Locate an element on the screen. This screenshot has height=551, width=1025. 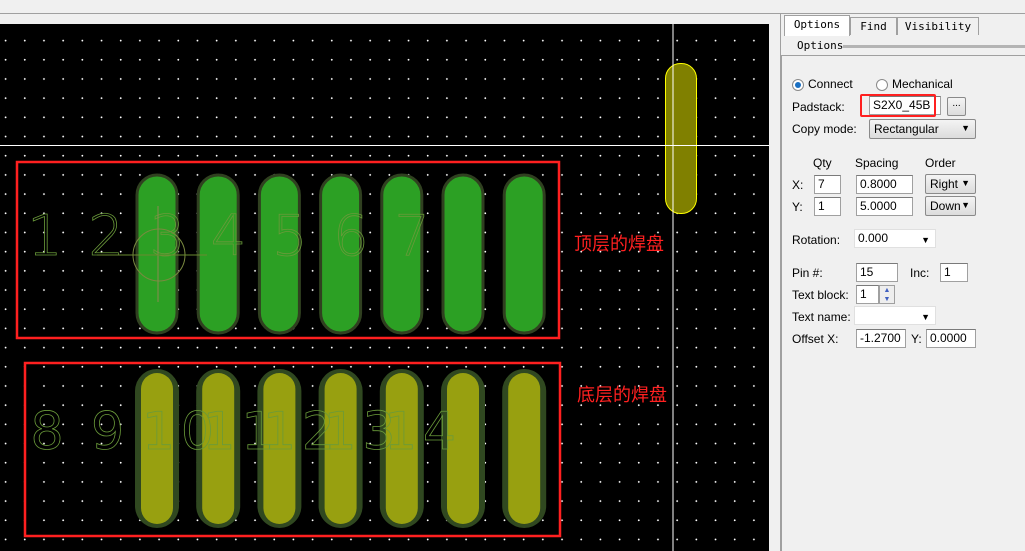
copy-mode-select: Rectangular ▼ is located at coordinates (922, 129).